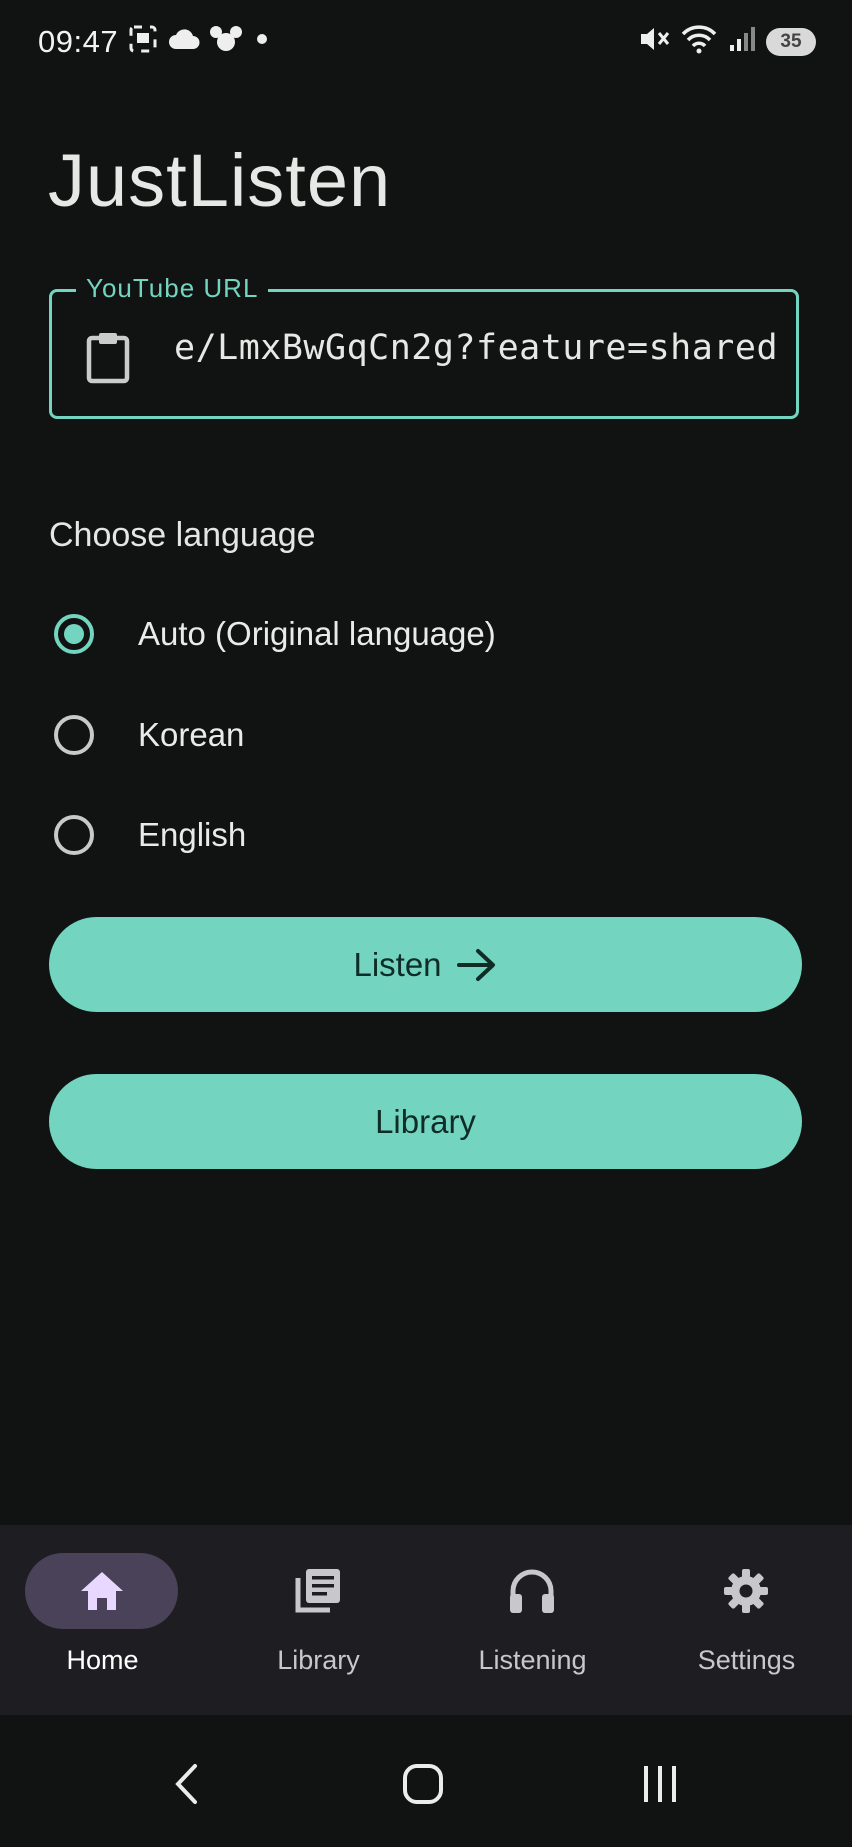 This screenshot has width=852, height=1847. What do you see at coordinates (182, 535) in the screenshot?
I see `choose-language-label: Choose language` at bounding box center [182, 535].